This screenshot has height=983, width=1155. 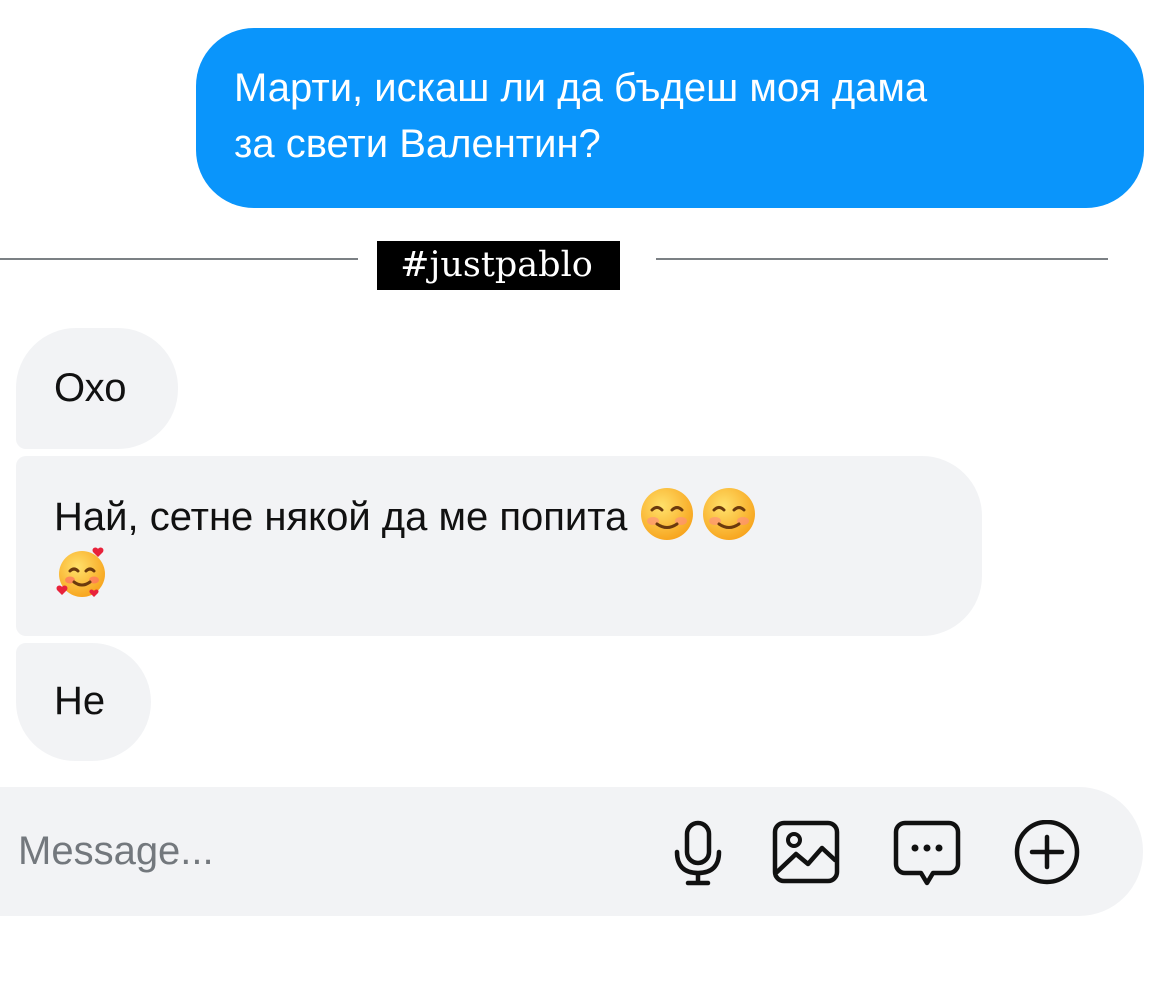 What do you see at coordinates (82, 573) in the screenshot?
I see `smiling-face-with-hearts-icon` at bounding box center [82, 573].